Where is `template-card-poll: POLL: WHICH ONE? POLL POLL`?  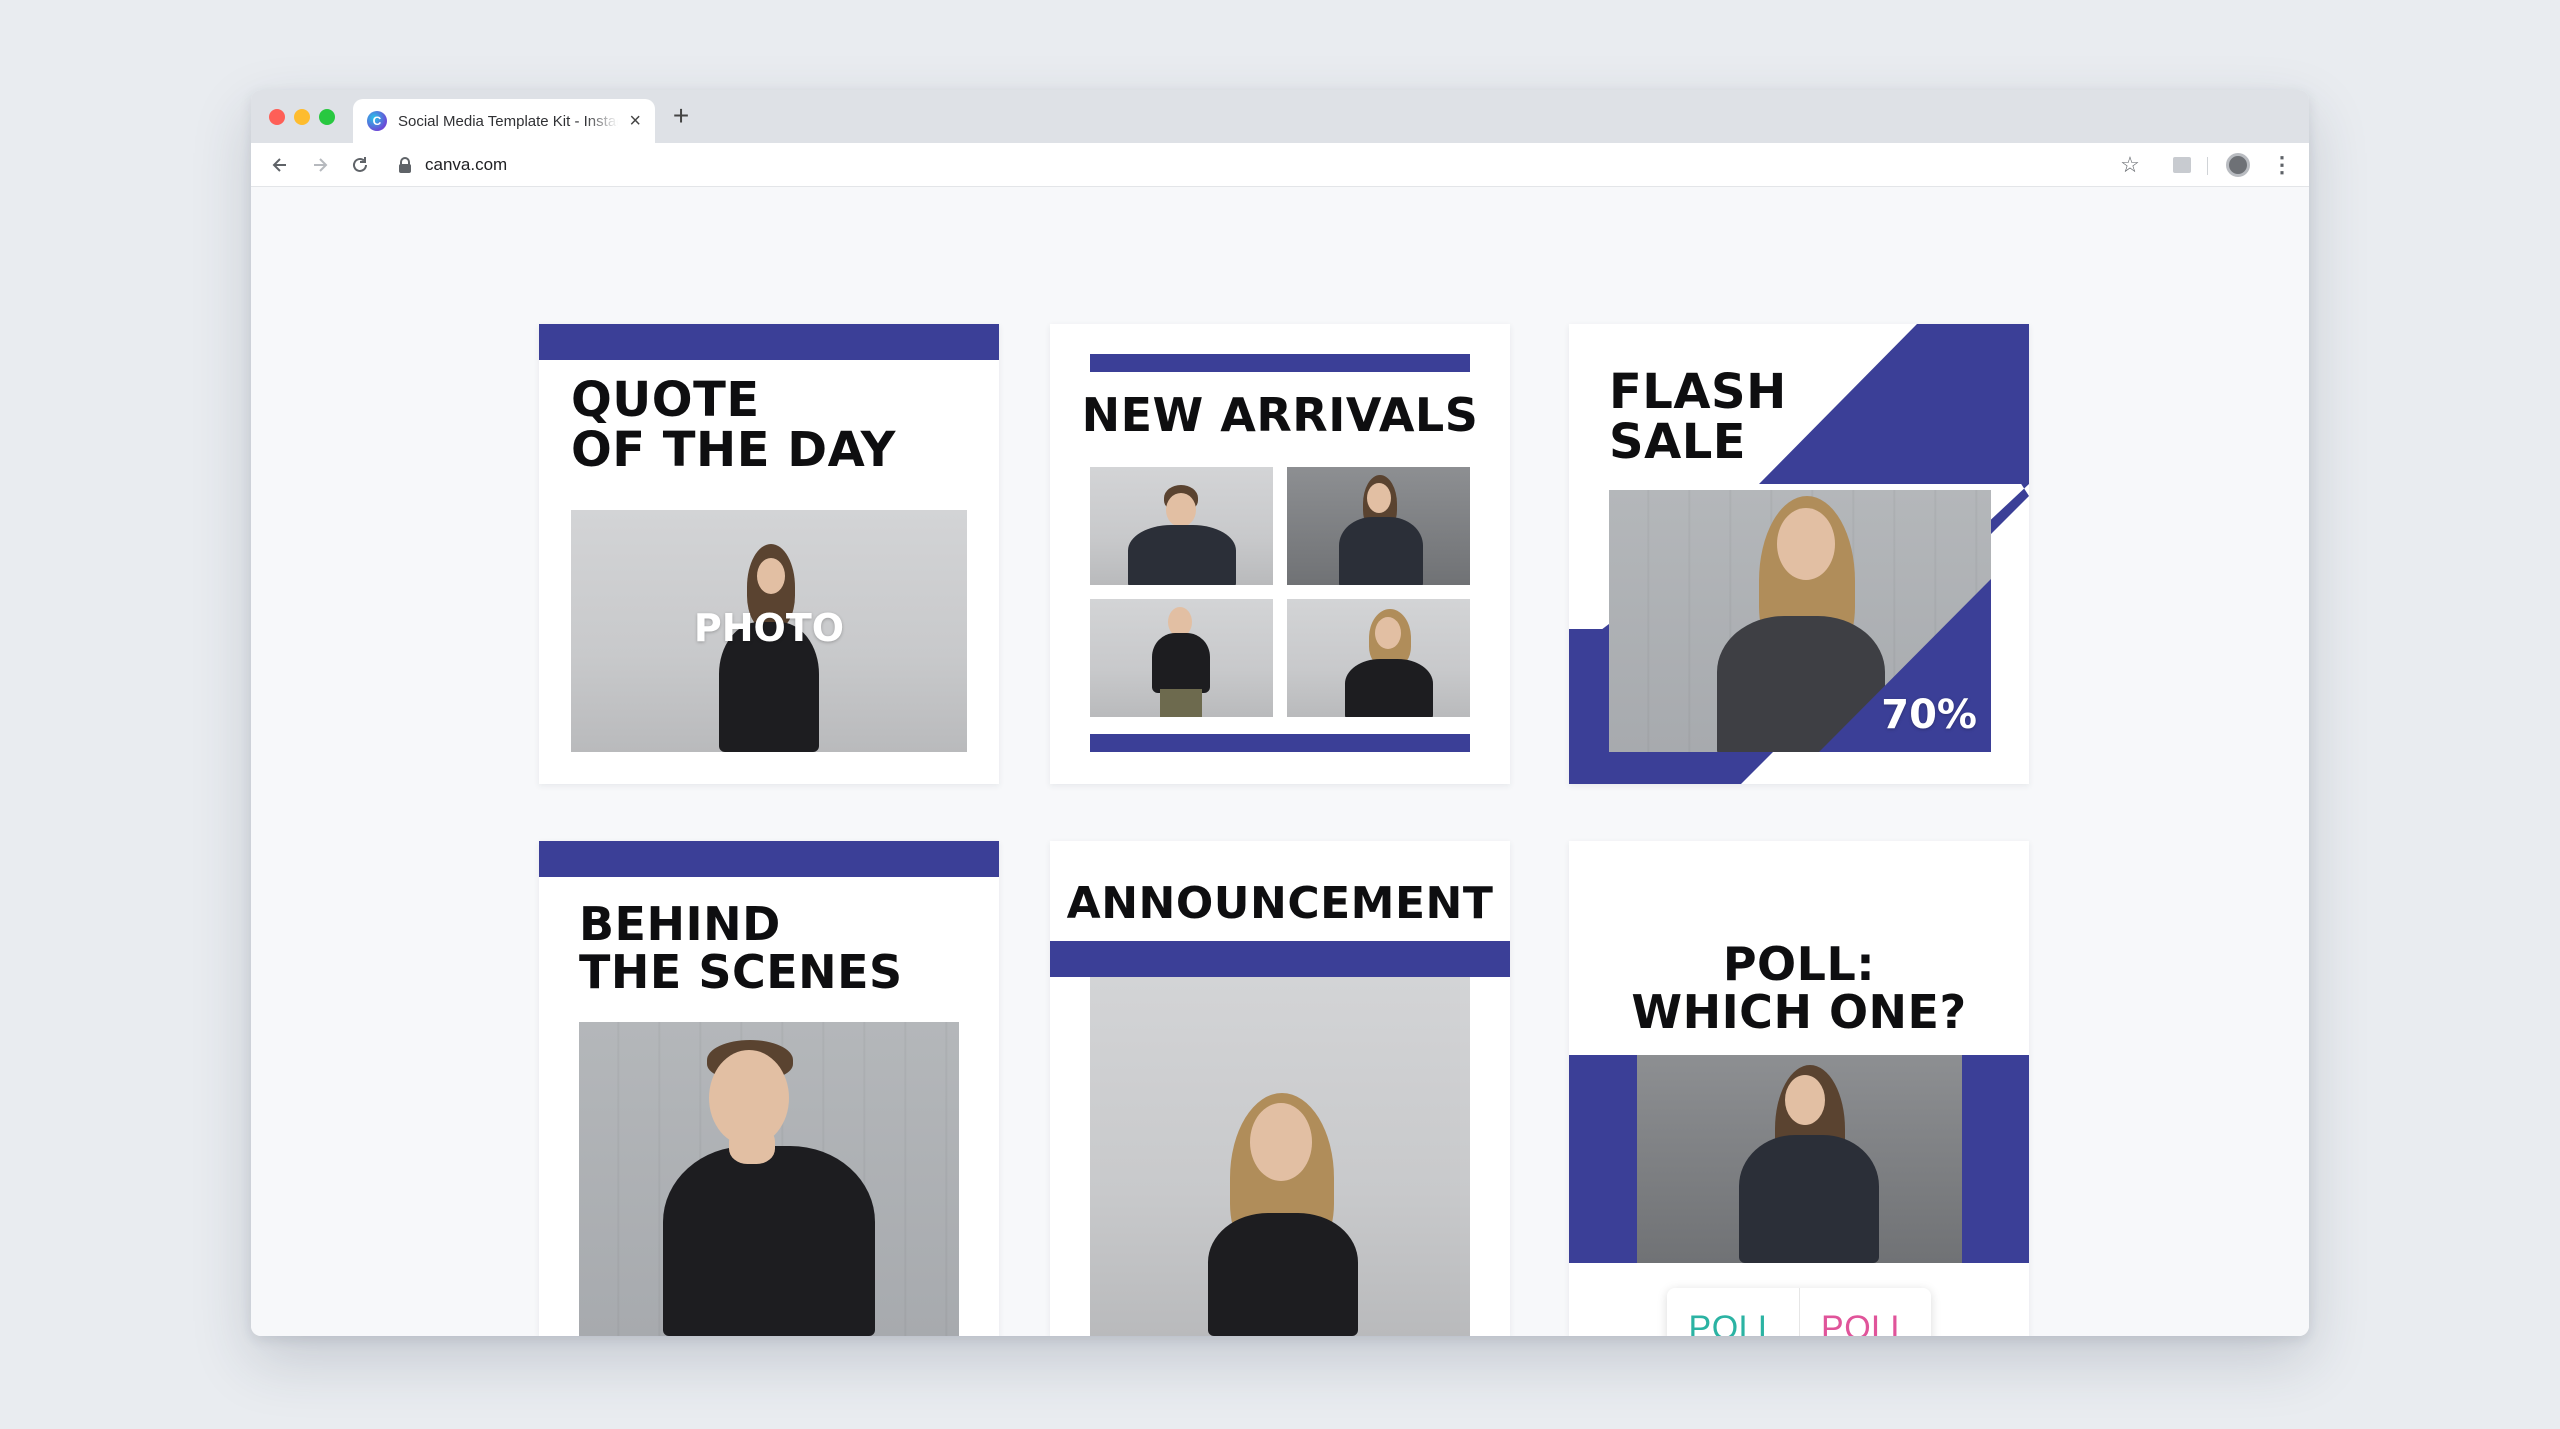
template-card-poll: POLL: WHICH ONE? POLL POLL is located at coordinates (1799, 1088).